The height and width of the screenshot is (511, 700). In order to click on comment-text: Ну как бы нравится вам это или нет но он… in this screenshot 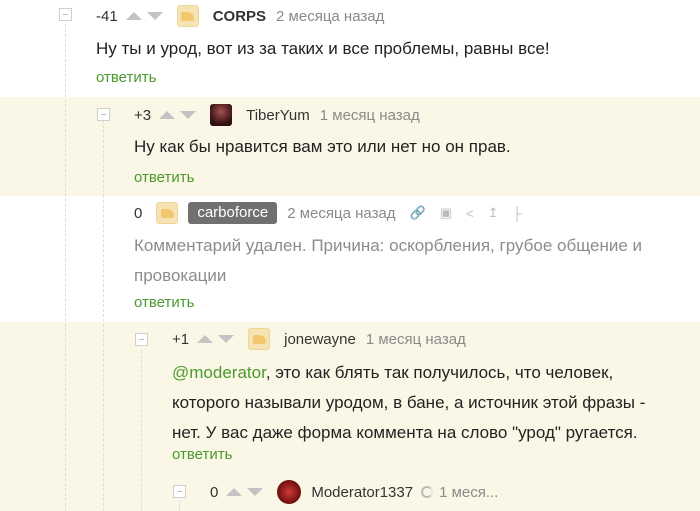, I will do `click(322, 146)`.